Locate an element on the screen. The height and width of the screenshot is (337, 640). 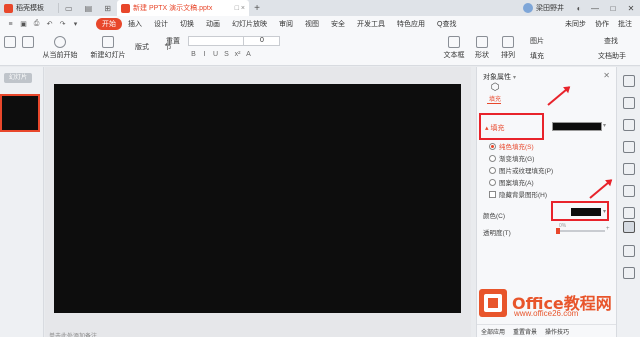
menu-insert: 插入 is located at coordinates (135, 24).